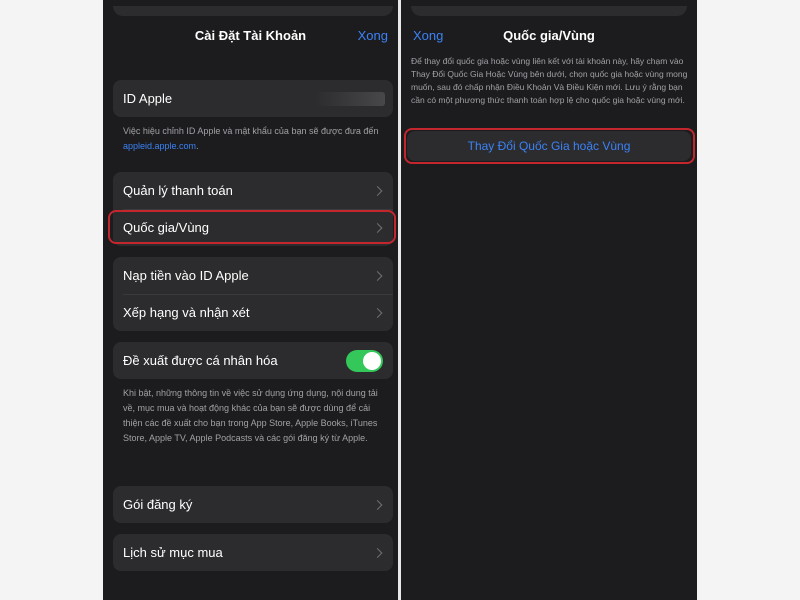  What do you see at coordinates (549, 35) in the screenshot?
I see `page-title: Quốc gia/Vùng` at bounding box center [549, 35].